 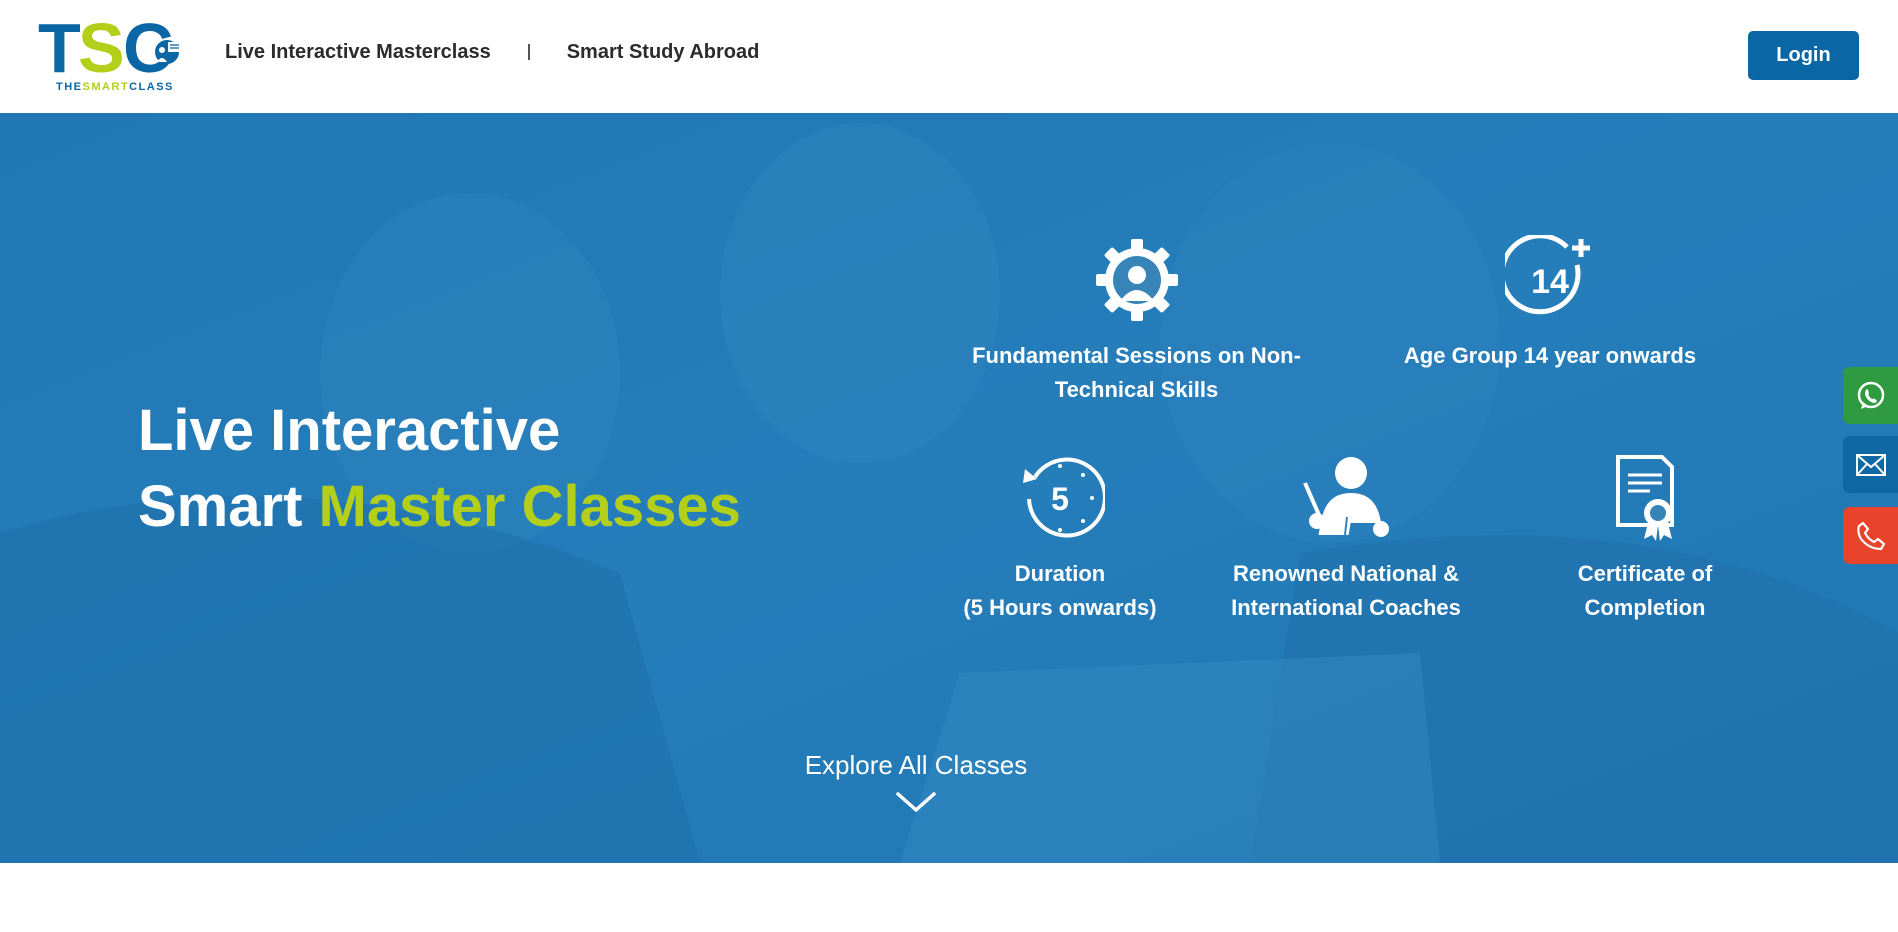 I want to click on gear-person-icon, so click(x=1136, y=280).